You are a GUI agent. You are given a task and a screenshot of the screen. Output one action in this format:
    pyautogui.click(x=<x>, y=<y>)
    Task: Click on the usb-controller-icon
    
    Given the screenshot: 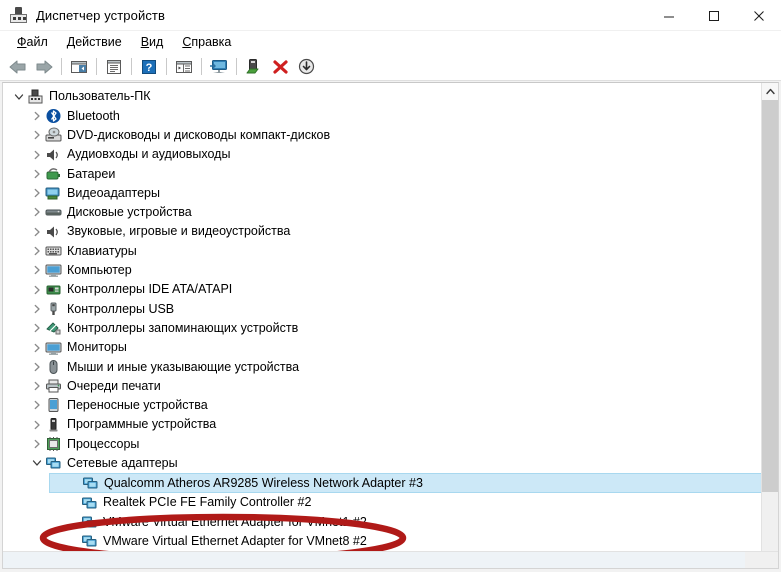 What is the action you would take?
    pyautogui.click(x=53, y=309)
    